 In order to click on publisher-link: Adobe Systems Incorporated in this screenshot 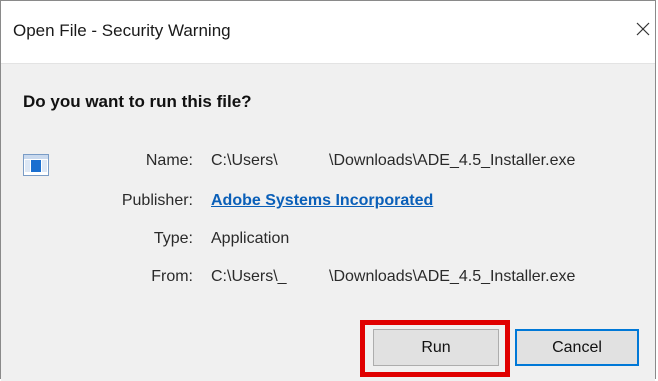, I will do `click(322, 201)`.